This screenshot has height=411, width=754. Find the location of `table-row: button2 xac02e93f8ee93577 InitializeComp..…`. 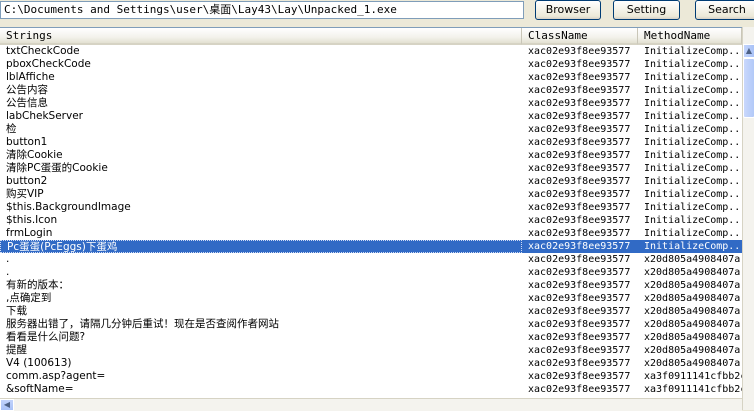

table-row: button2 xac02e93f8ee93577 InitializeComp..… is located at coordinates (371, 181).